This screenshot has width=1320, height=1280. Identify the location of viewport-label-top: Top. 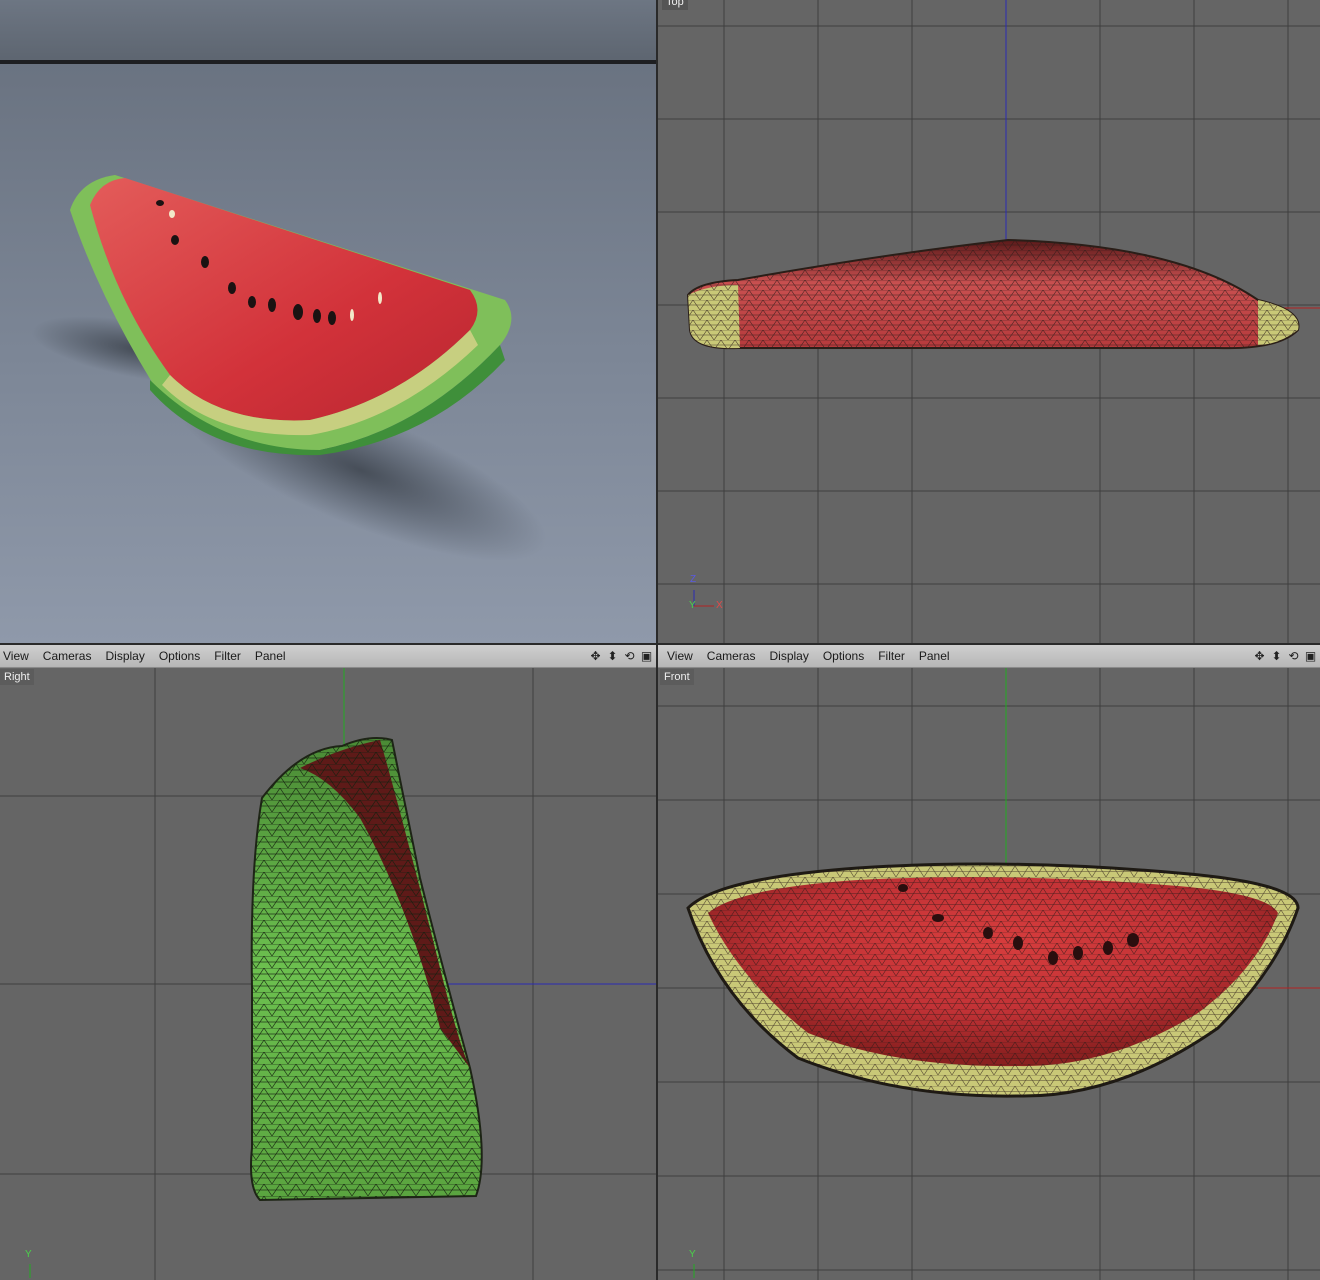
(675, 5).